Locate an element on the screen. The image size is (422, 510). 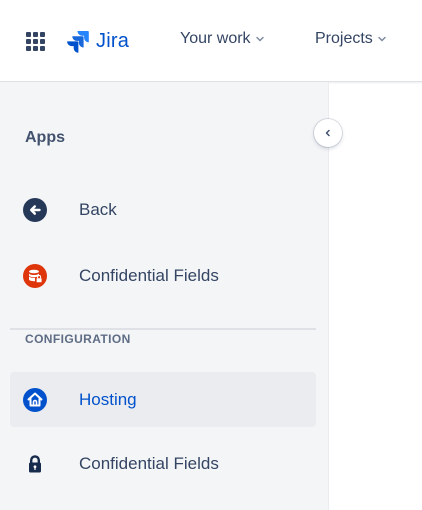
sidebar-item-confidential-fields-app-label: Confidential Fields is located at coordinates (149, 275).